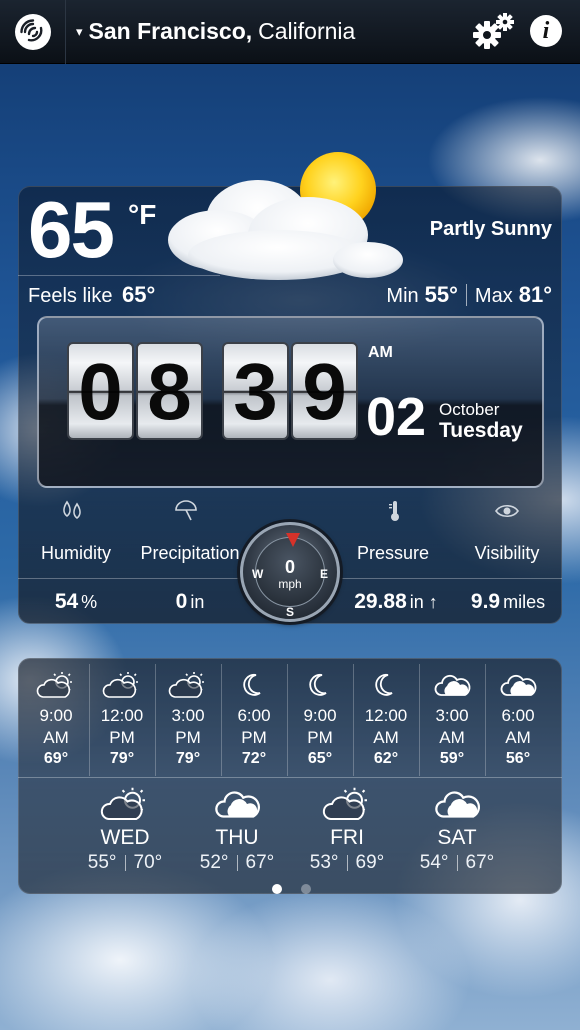 The image size is (580, 1030). What do you see at coordinates (396, 417) in the screenshot?
I see `date-day: 02` at bounding box center [396, 417].